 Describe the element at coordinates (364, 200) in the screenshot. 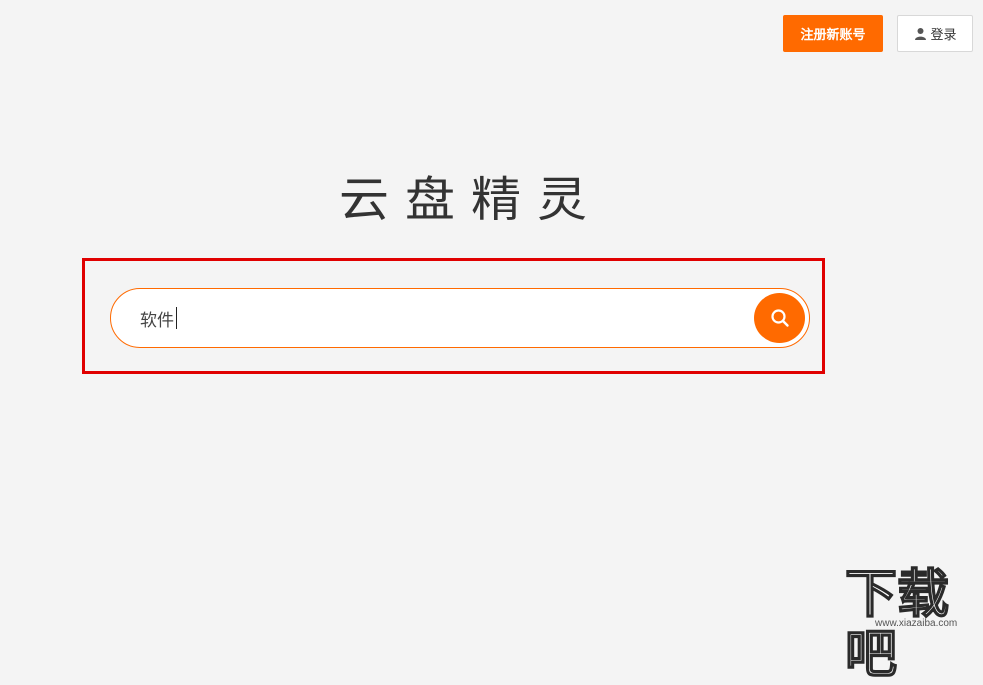

I see `logo-char: 云` at that location.